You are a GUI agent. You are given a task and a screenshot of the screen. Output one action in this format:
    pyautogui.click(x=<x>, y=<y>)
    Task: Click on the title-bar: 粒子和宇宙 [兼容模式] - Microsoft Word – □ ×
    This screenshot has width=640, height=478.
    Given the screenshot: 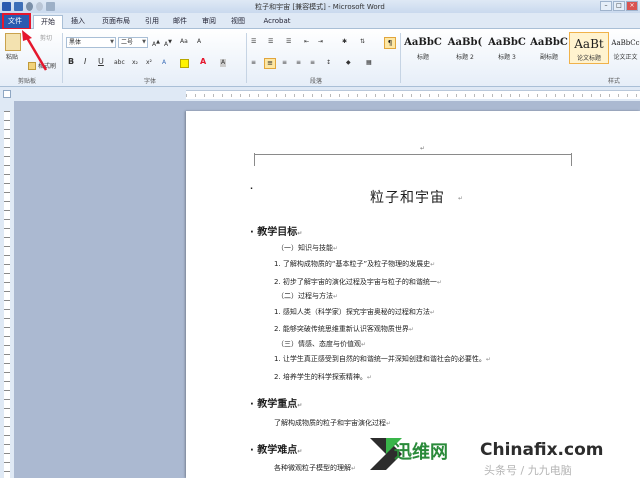 What is the action you would take?
    pyautogui.click(x=320, y=6)
    